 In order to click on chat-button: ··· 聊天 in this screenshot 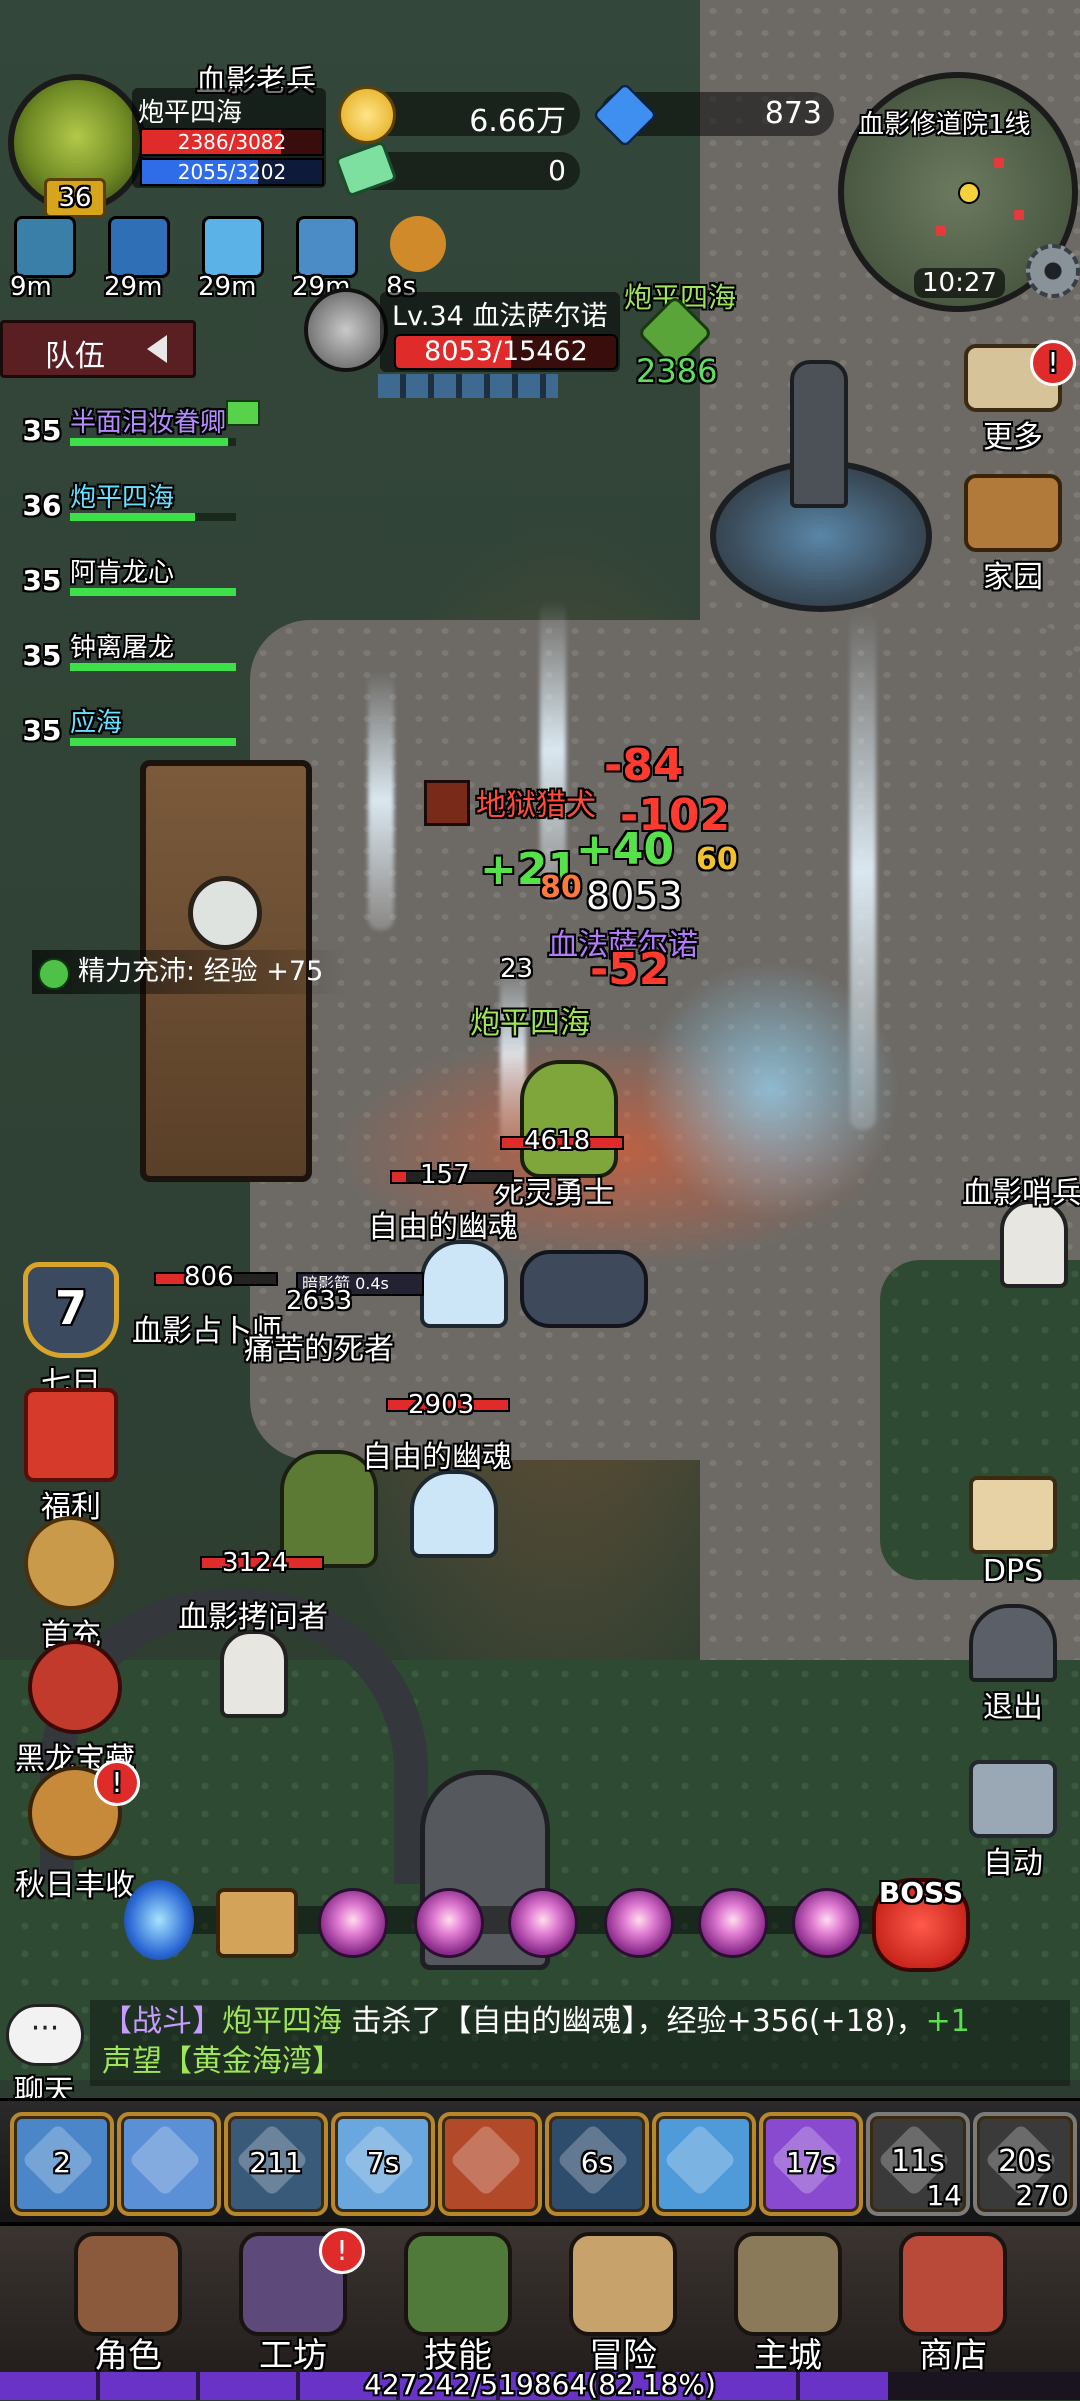, I will do `click(45, 2056)`.